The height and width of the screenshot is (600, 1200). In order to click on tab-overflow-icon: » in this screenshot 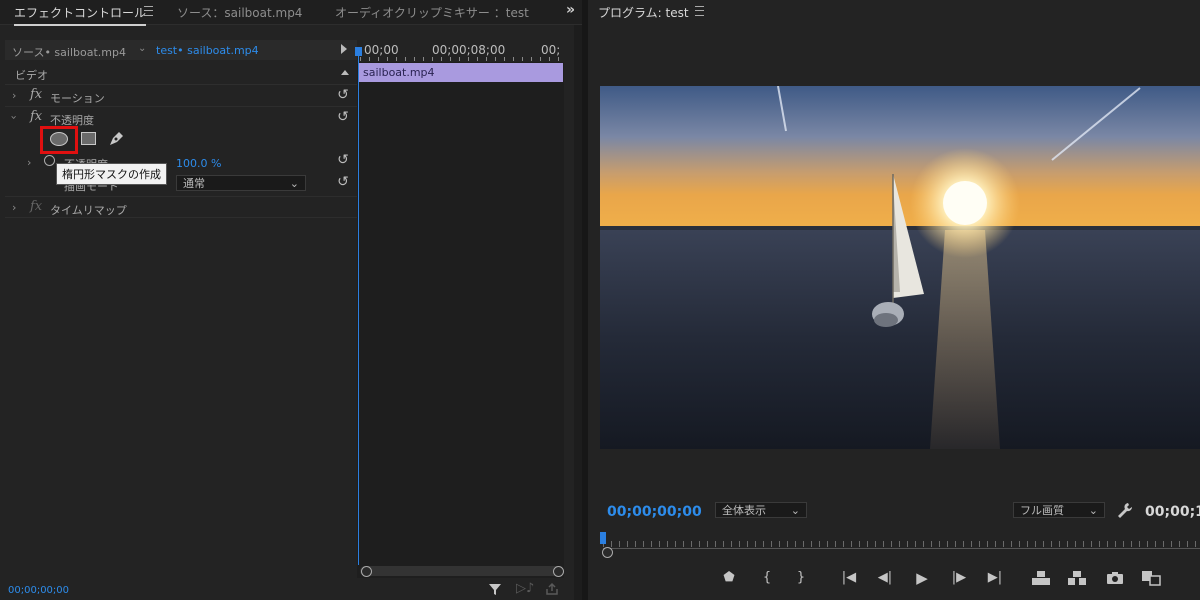, I will do `click(570, 10)`.